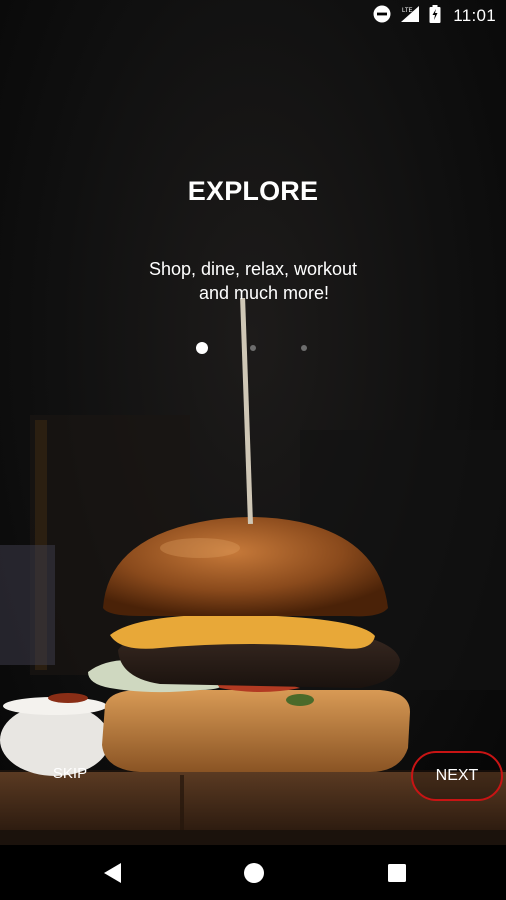 The image size is (506, 900). What do you see at coordinates (253, 269) in the screenshot?
I see `subtitle-line-1: Shop, dine, relax, workout` at bounding box center [253, 269].